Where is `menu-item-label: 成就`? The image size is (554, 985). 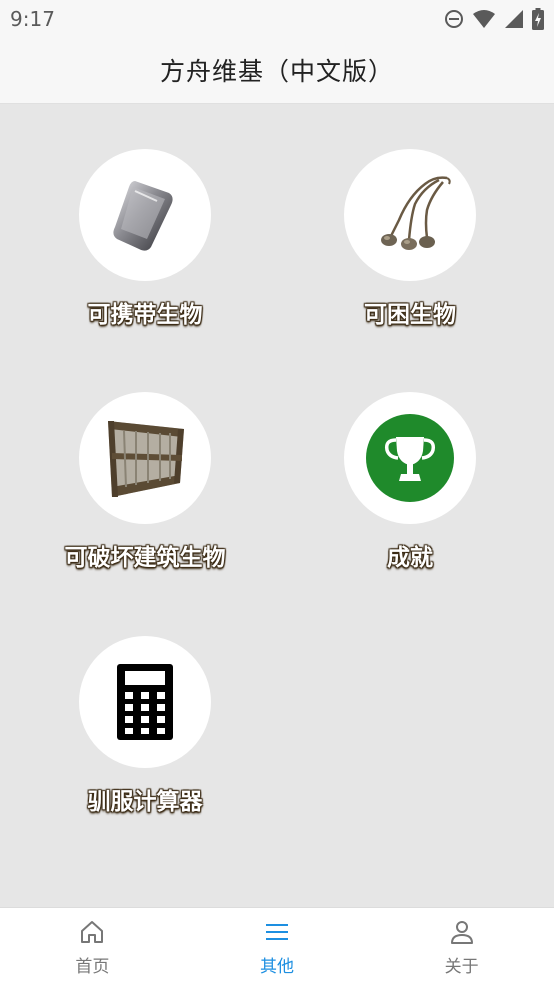 menu-item-label: 成就 is located at coordinates (410, 558).